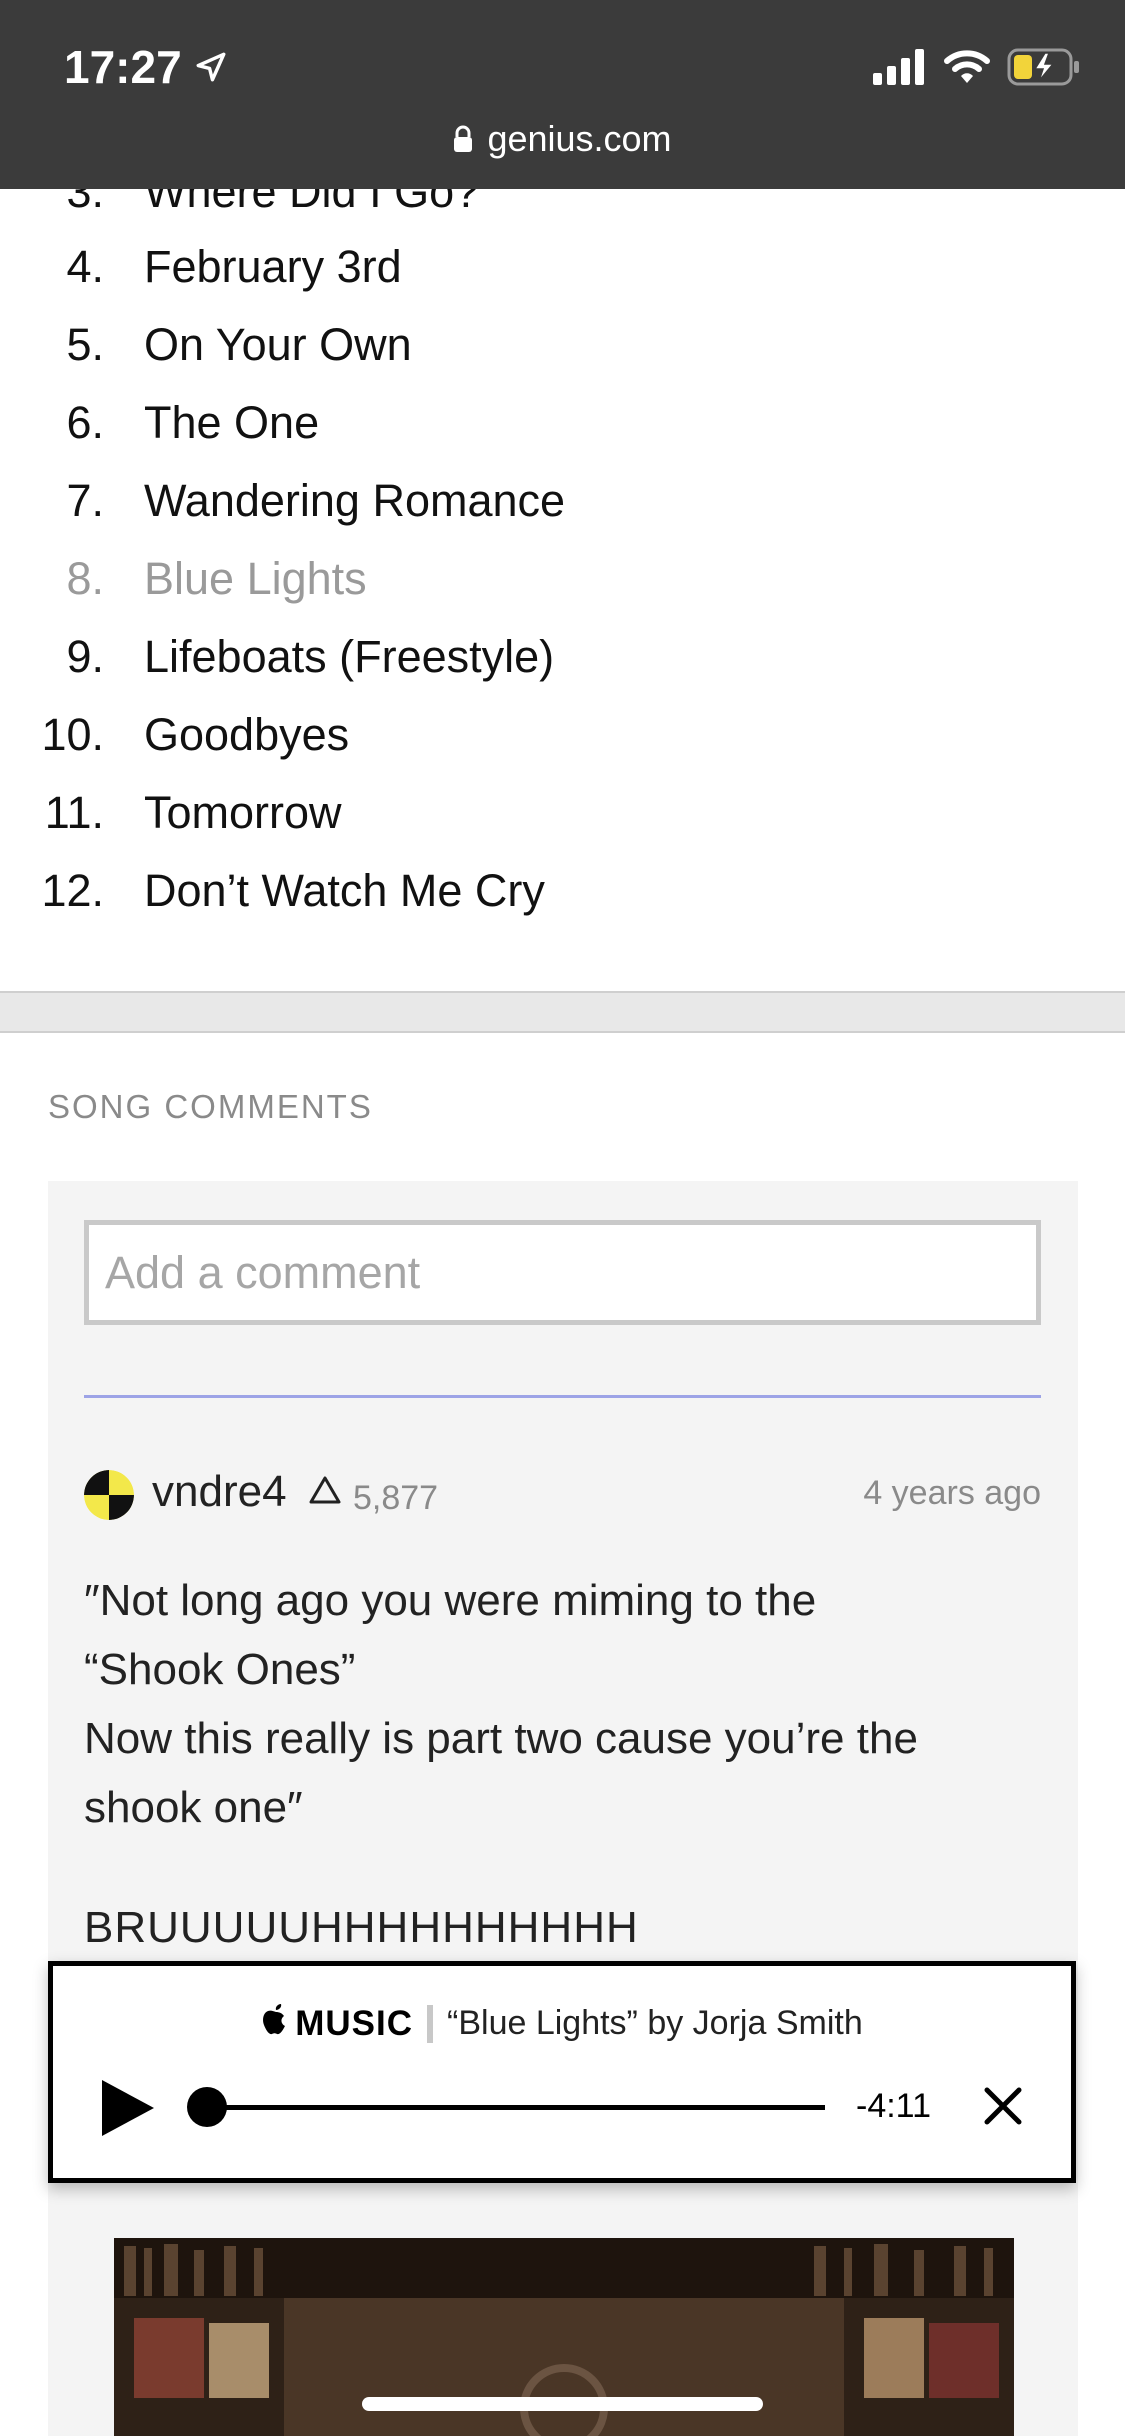 Image resolution: width=1125 pixels, height=2436 pixels. What do you see at coordinates (349, 656) in the screenshot?
I see `track-title: Lifeboats (Freestyle)` at bounding box center [349, 656].